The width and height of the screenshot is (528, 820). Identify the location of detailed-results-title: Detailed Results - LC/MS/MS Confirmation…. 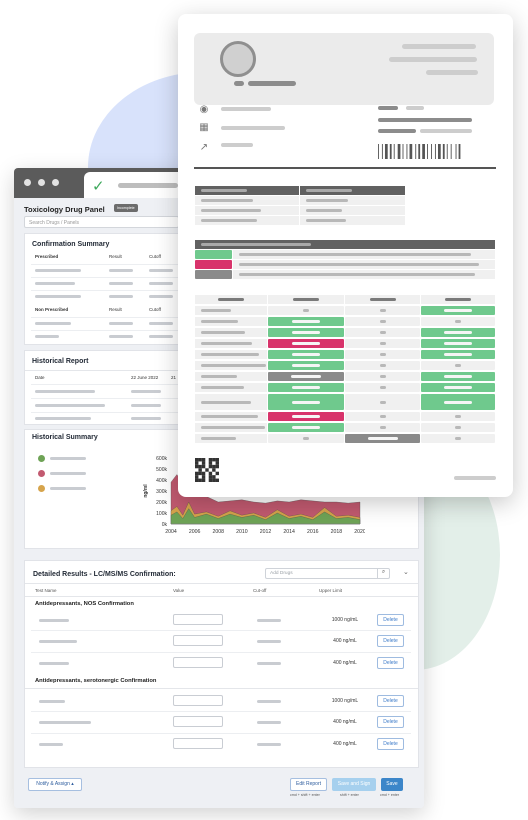
(104, 574).